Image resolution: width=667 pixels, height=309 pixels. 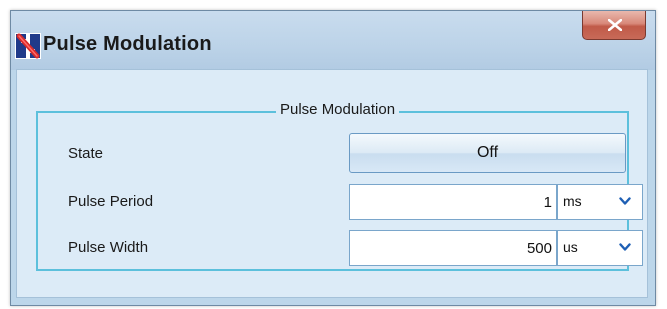 I want to click on pulse-period-unit: ms, so click(x=572, y=201).